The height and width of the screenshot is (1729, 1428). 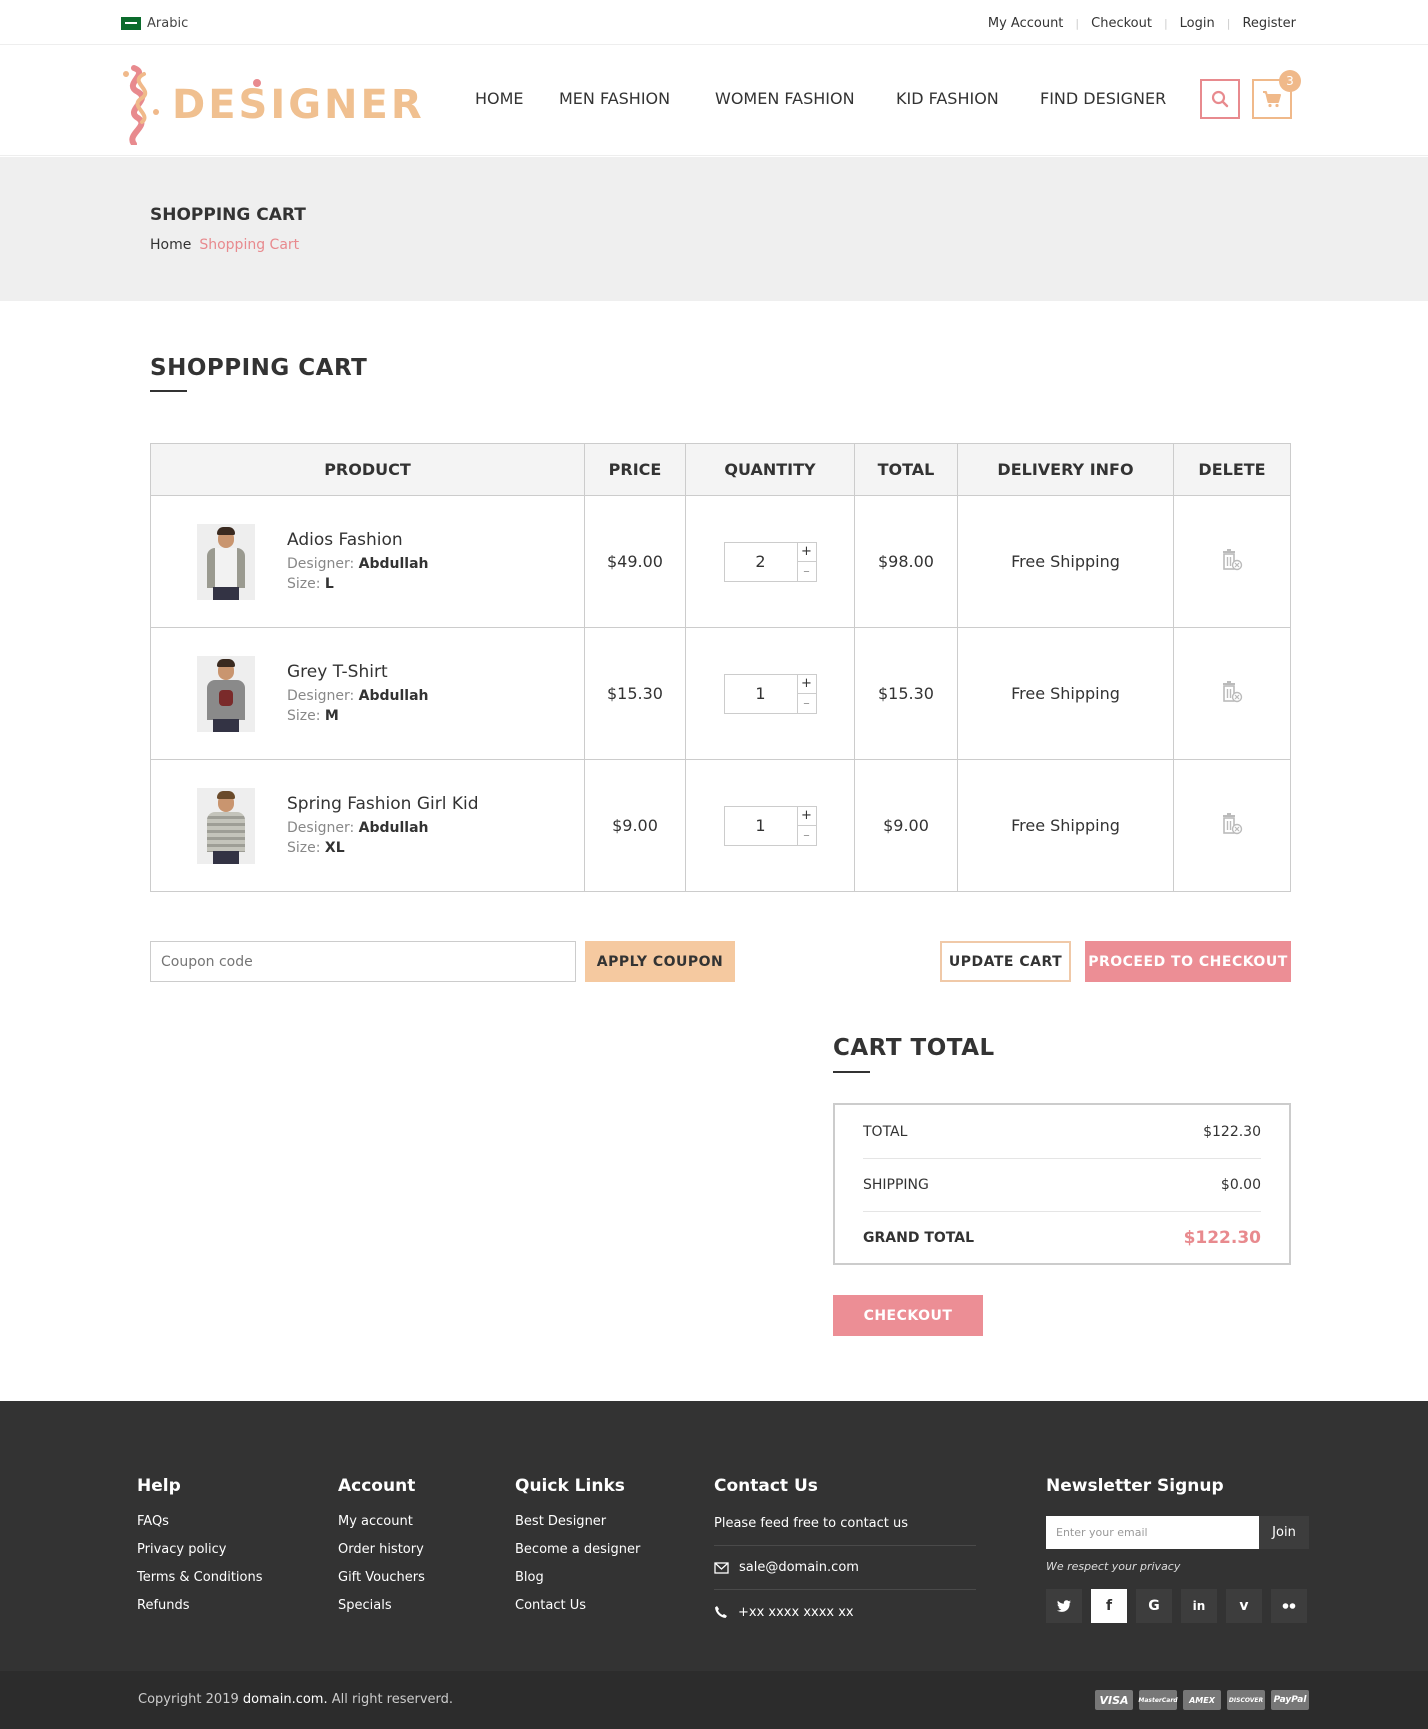 I want to click on product-name: Adios Fashion, so click(x=358, y=540).